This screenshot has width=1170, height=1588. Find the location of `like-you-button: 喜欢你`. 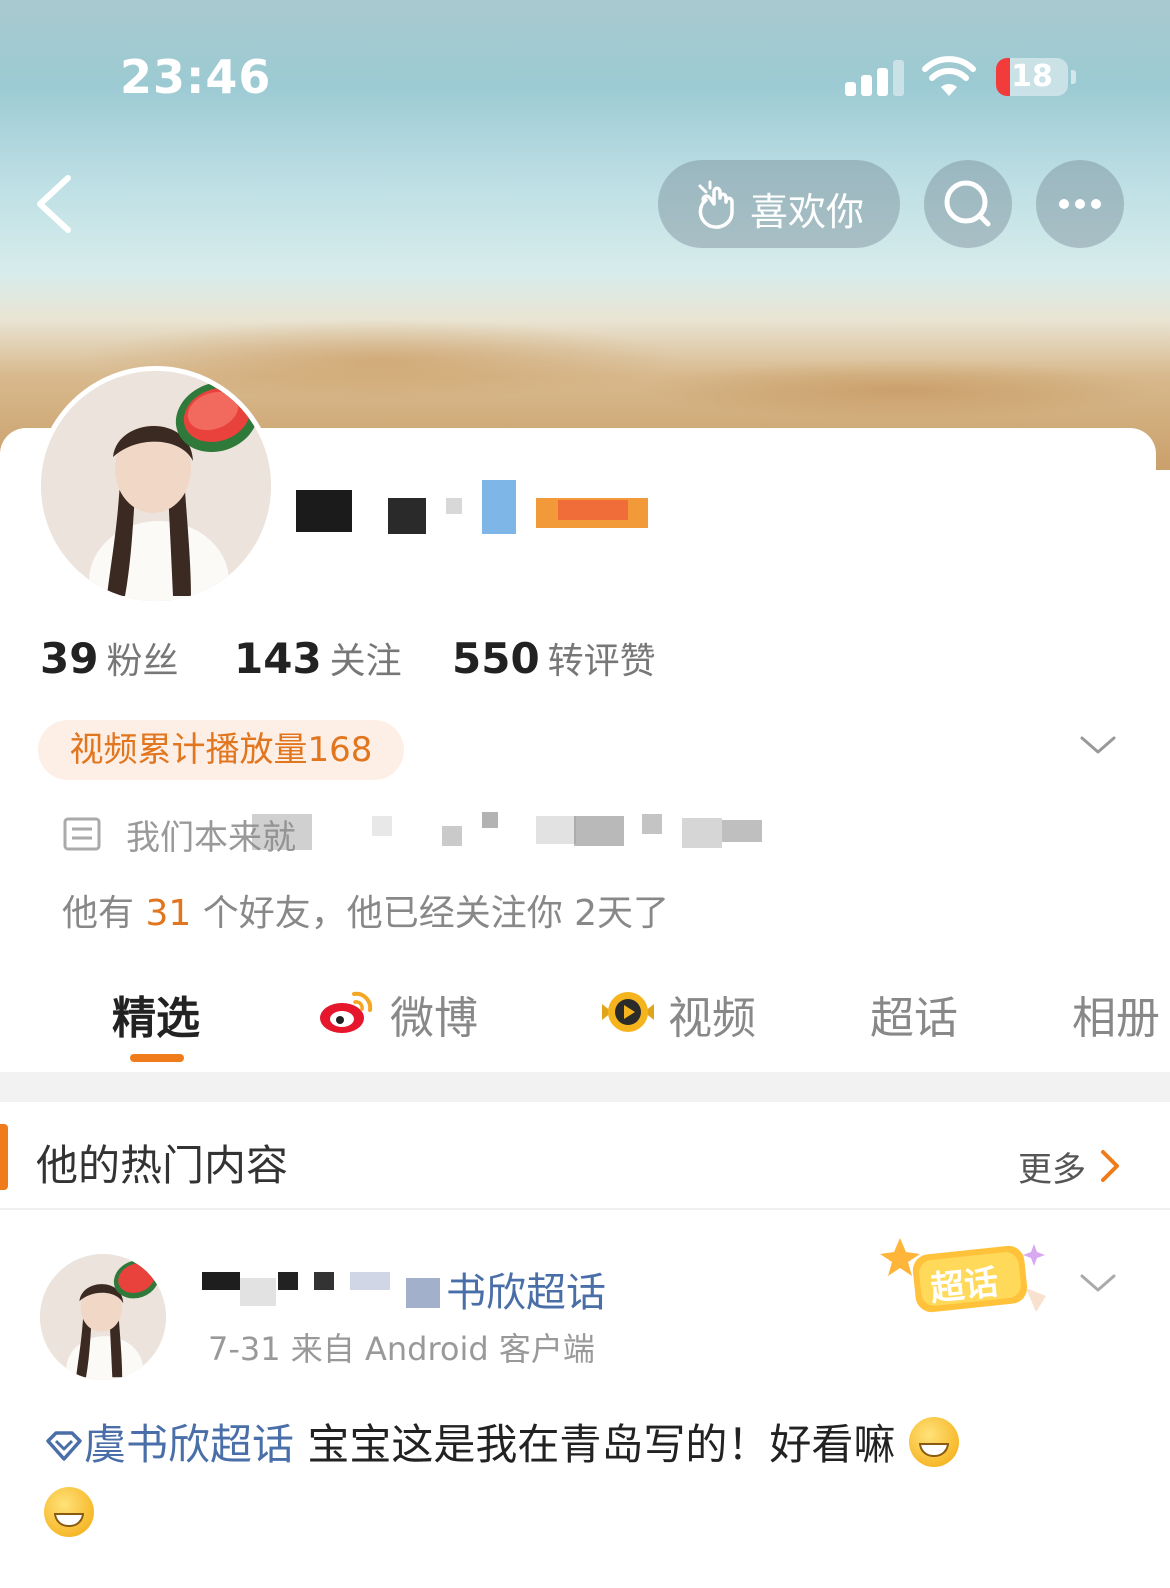

like-you-button: 喜欢你 is located at coordinates (779, 204).